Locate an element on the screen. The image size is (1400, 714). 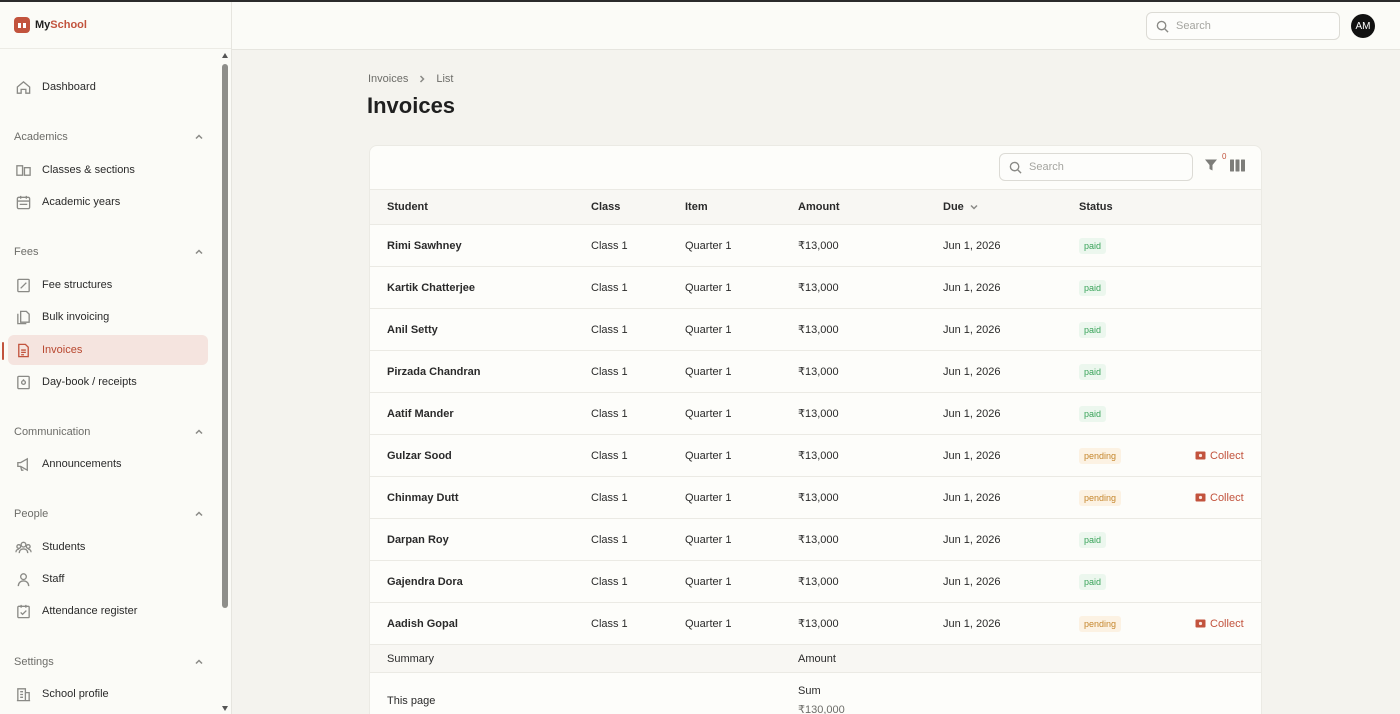
column-header-amount: Amount is located at coordinates (819, 207).